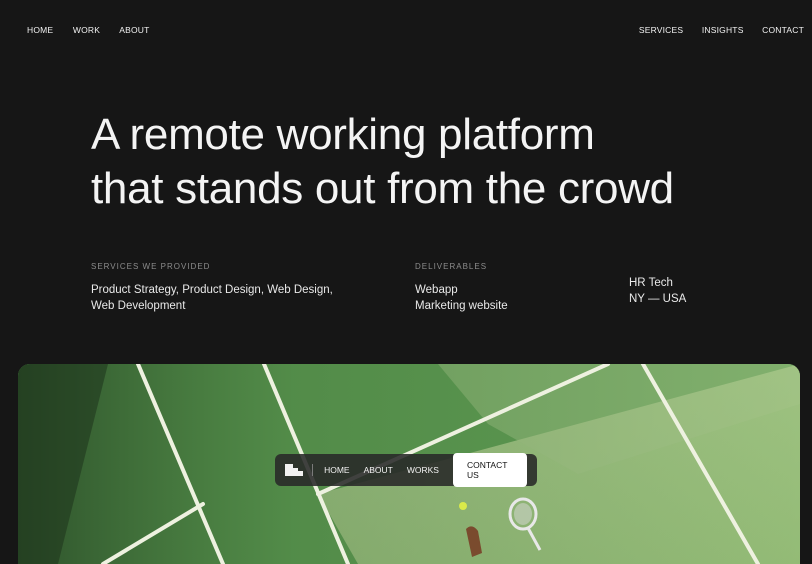 The width and height of the screenshot is (812, 564). I want to click on client-block: HR Tech NY — USA, so click(657, 291).